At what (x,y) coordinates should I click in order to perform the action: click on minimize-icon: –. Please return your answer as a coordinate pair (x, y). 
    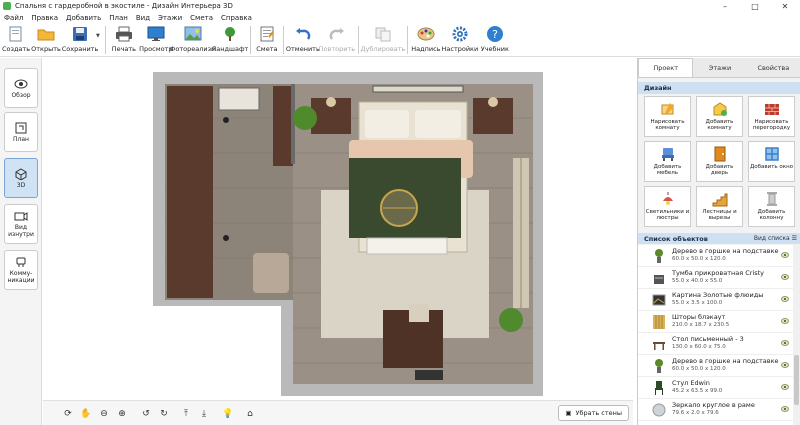
    Looking at the image, I should click on (725, 6).